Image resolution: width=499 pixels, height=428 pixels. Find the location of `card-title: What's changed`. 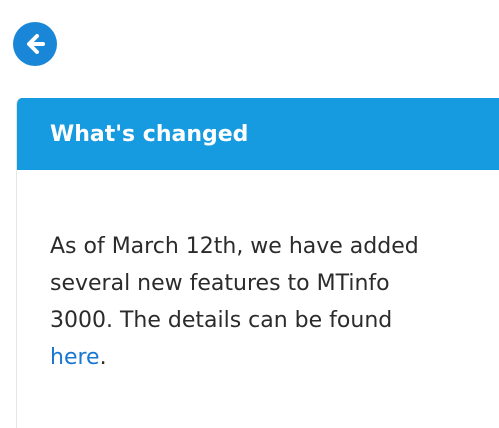

card-title: What's changed is located at coordinates (149, 134).